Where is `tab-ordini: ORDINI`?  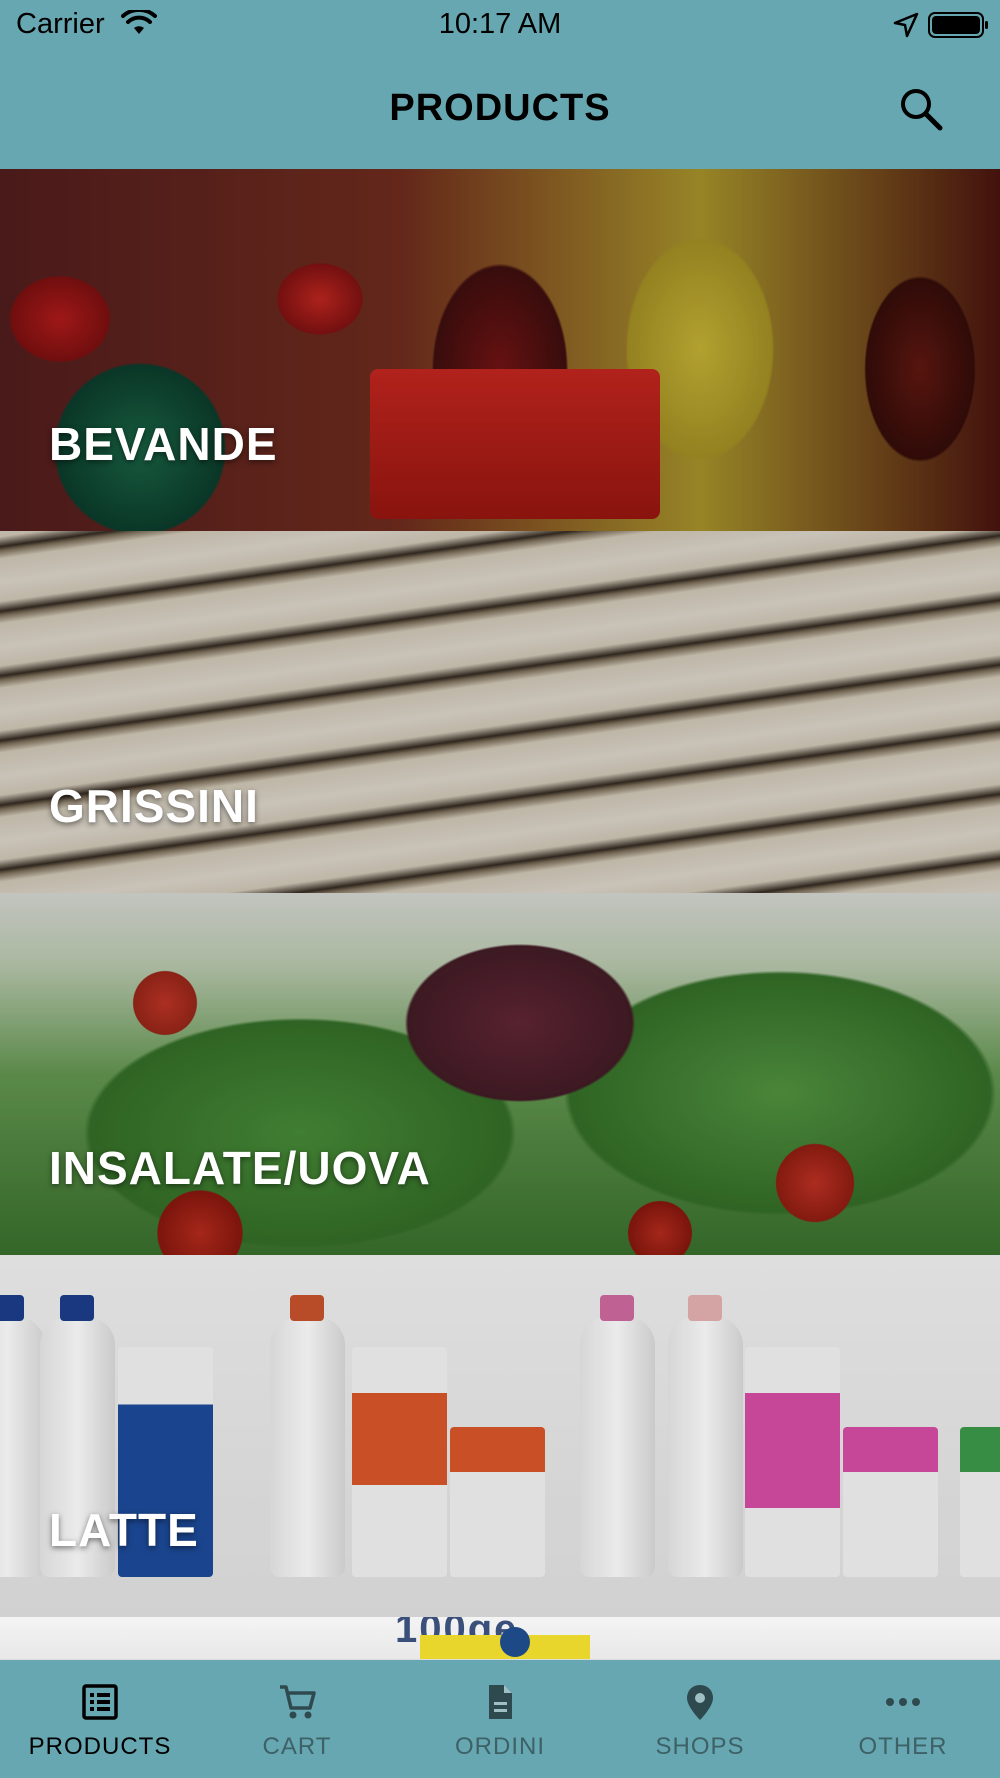 tab-ordini: ORDINI is located at coordinates (500, 1719).